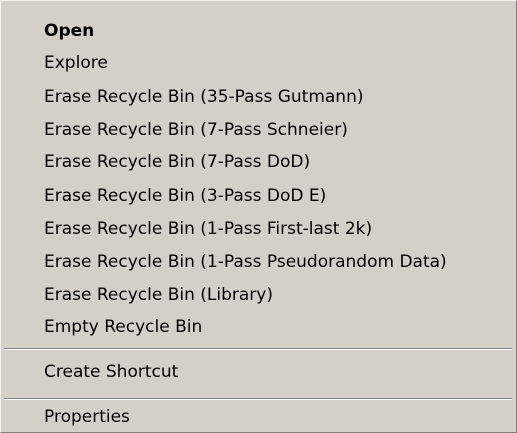 Image resolution: width=517 pixels, height=433 pixels. Describe the element at coordinates (196, 130) in the screenshot. I see `menu-item-erase-7-pass-schneier: Erase Recycle Bin (7-Pass Schneier)` at that location.